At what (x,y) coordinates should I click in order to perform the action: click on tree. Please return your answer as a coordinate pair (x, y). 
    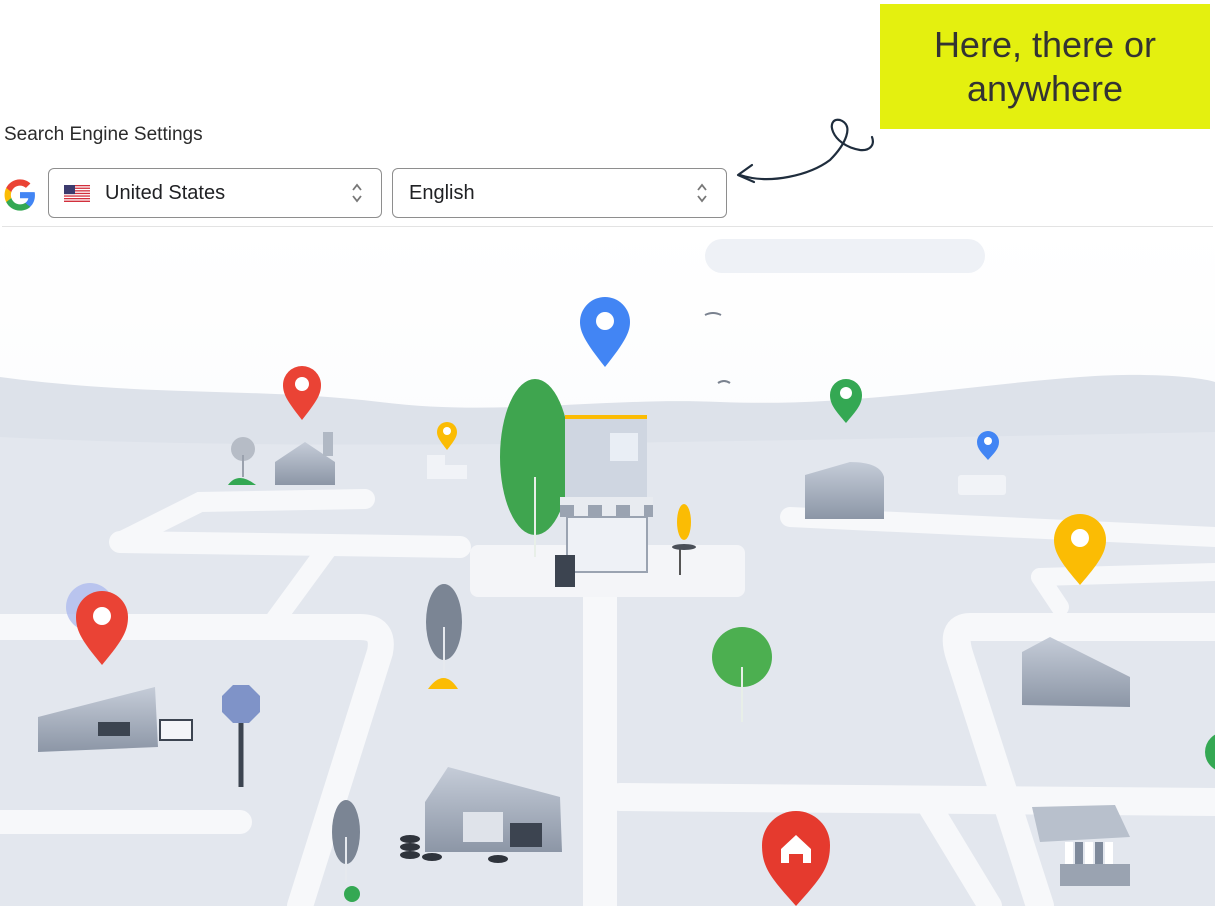
    Looking at the image, I should click on (684, 522).